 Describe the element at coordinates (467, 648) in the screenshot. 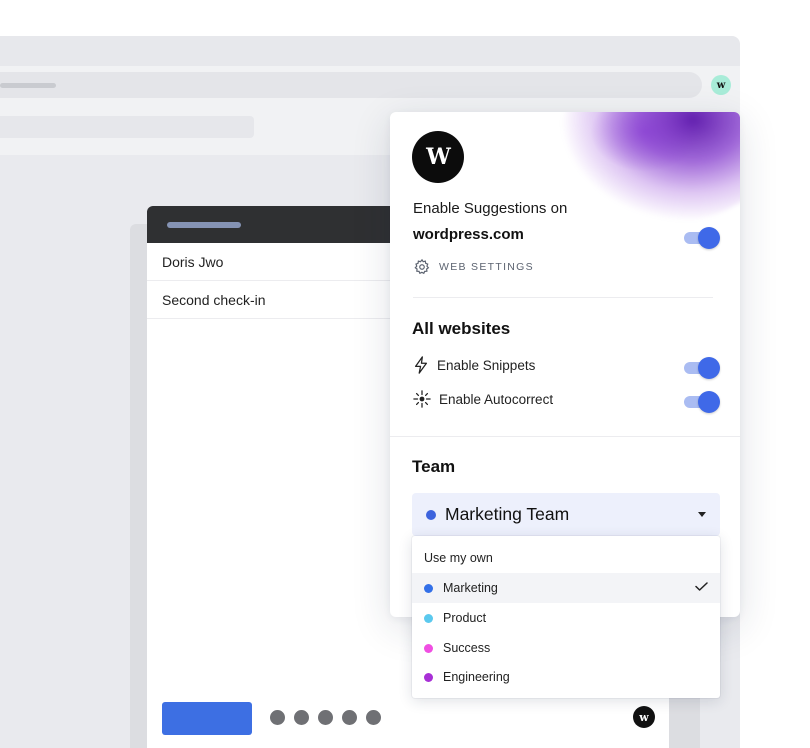

I see `dropdown-item-label: Success` at that location.